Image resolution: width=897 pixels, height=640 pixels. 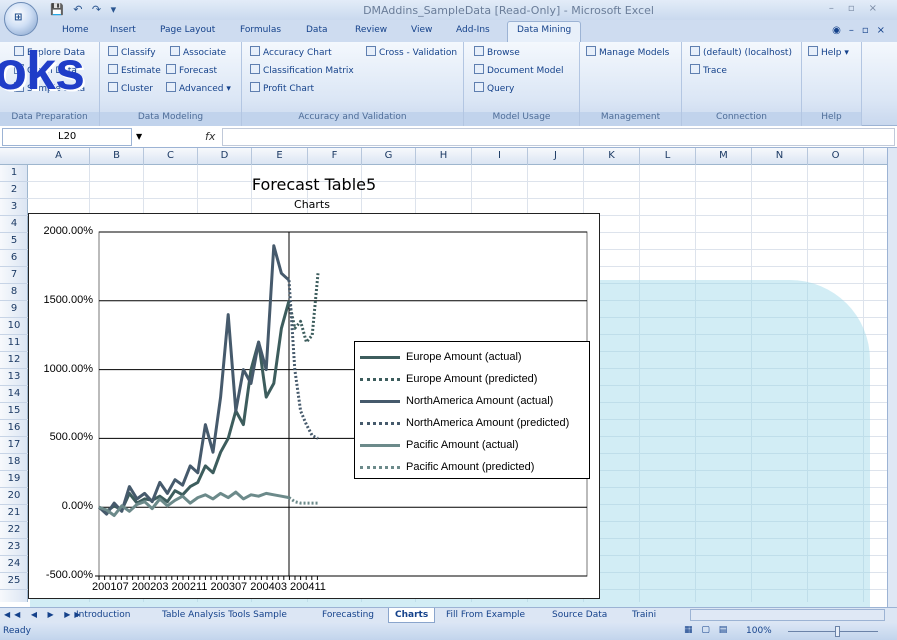 What do you see at coordinates (134, 70) in the screenshot?
I see `estimate-button: Estimate` at bounding box center [134, 70].